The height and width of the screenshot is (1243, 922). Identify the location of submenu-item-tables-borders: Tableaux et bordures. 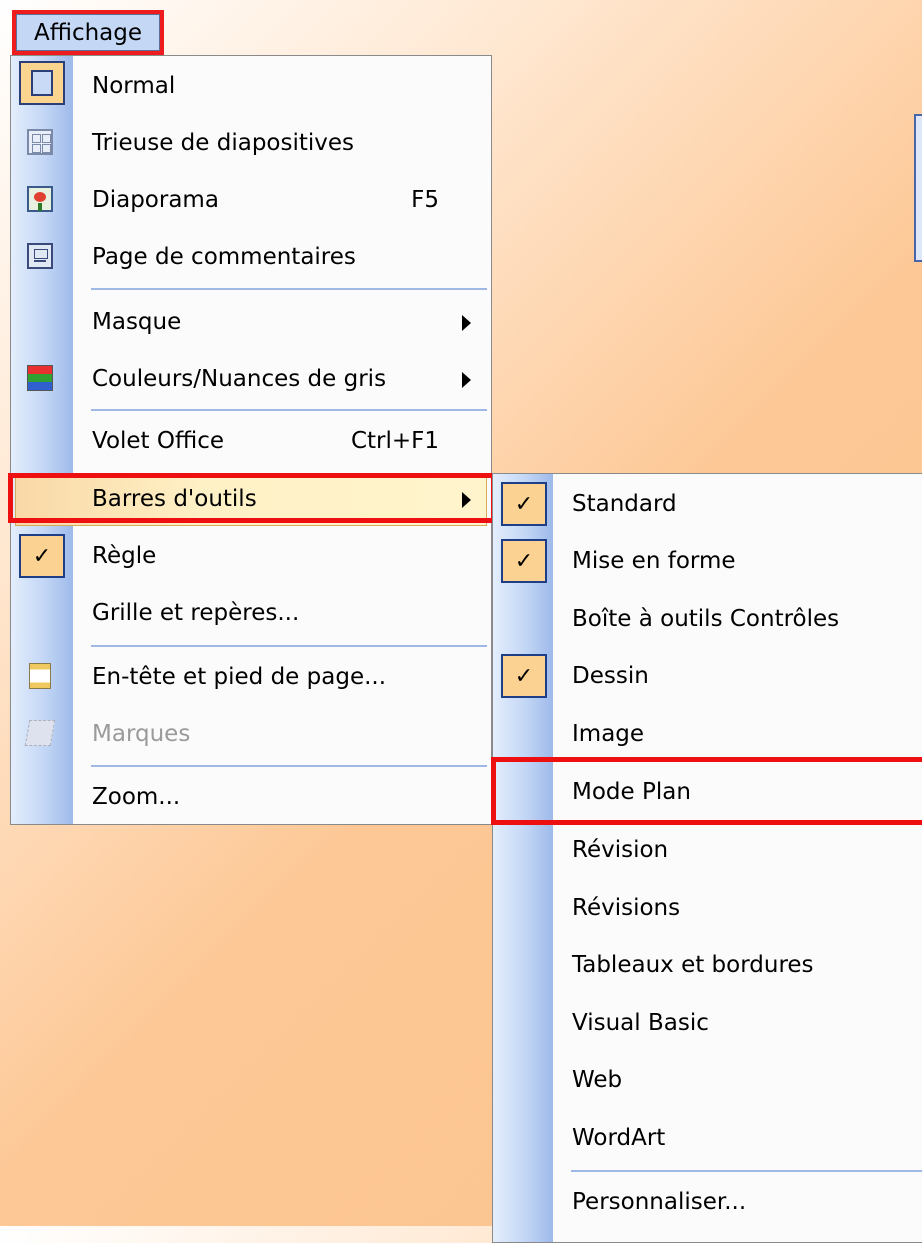
(707, 965).